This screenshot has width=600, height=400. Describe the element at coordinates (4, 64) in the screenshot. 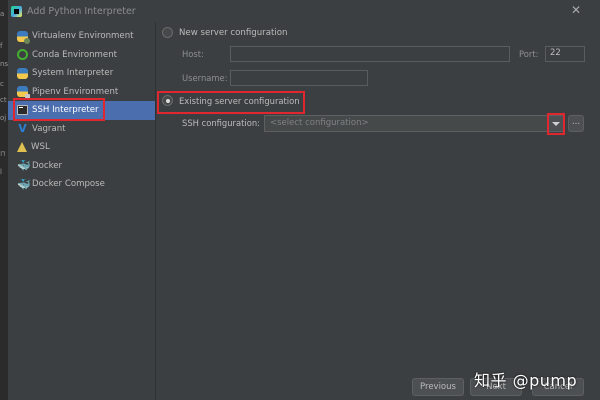

I see `strip-char: ns` at that location.